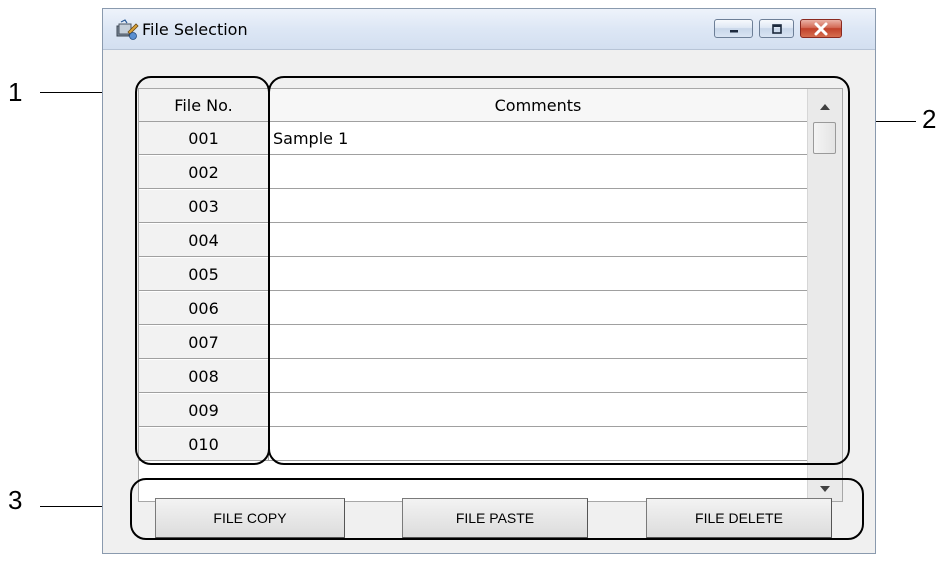  What do you see at coordinates (497, 509) in the screenshot?
I see `callout-3-outline` at bounding box center [497, 509].